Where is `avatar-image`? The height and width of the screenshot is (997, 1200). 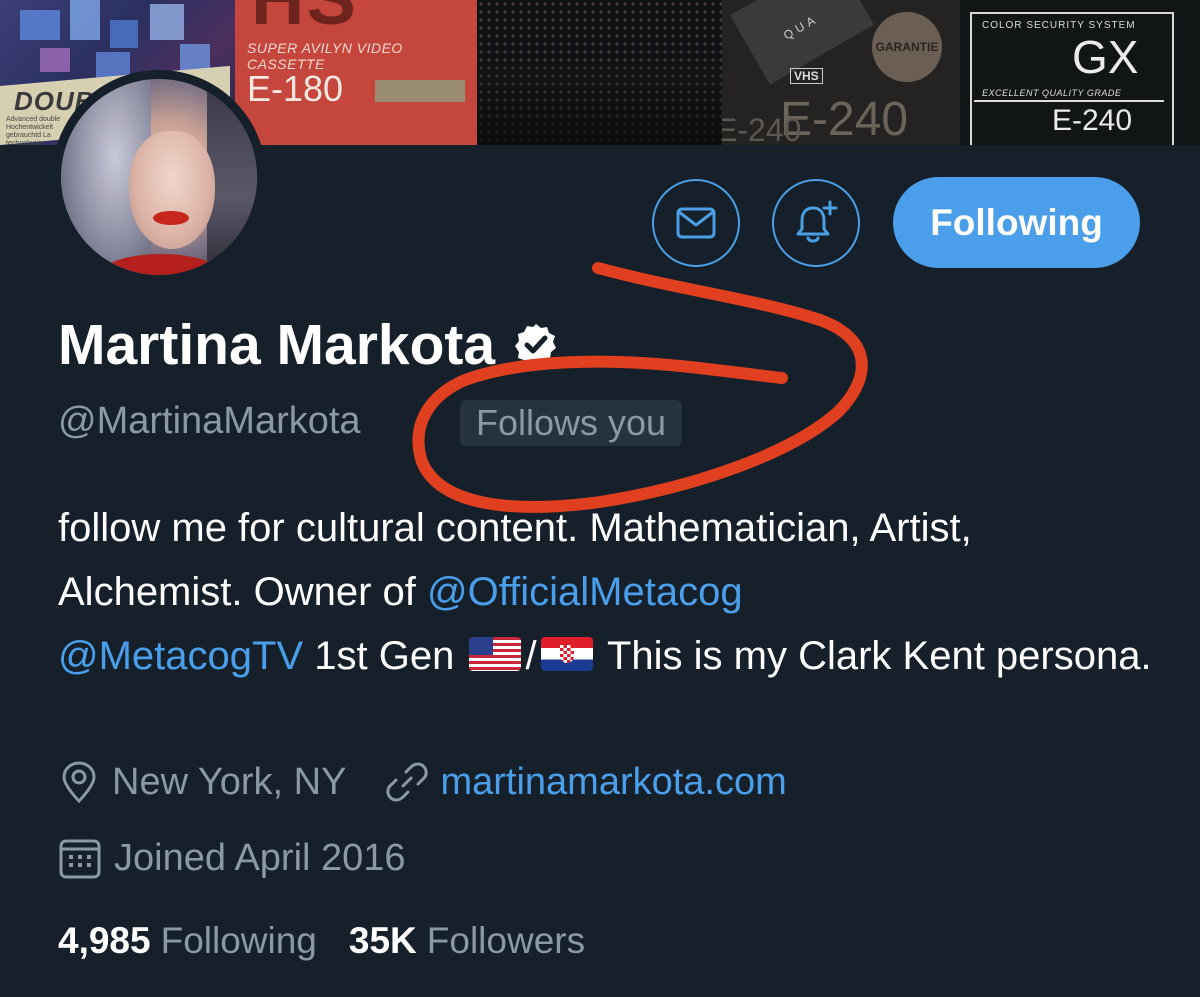
avatar-image is located at coordinates (159, 177).